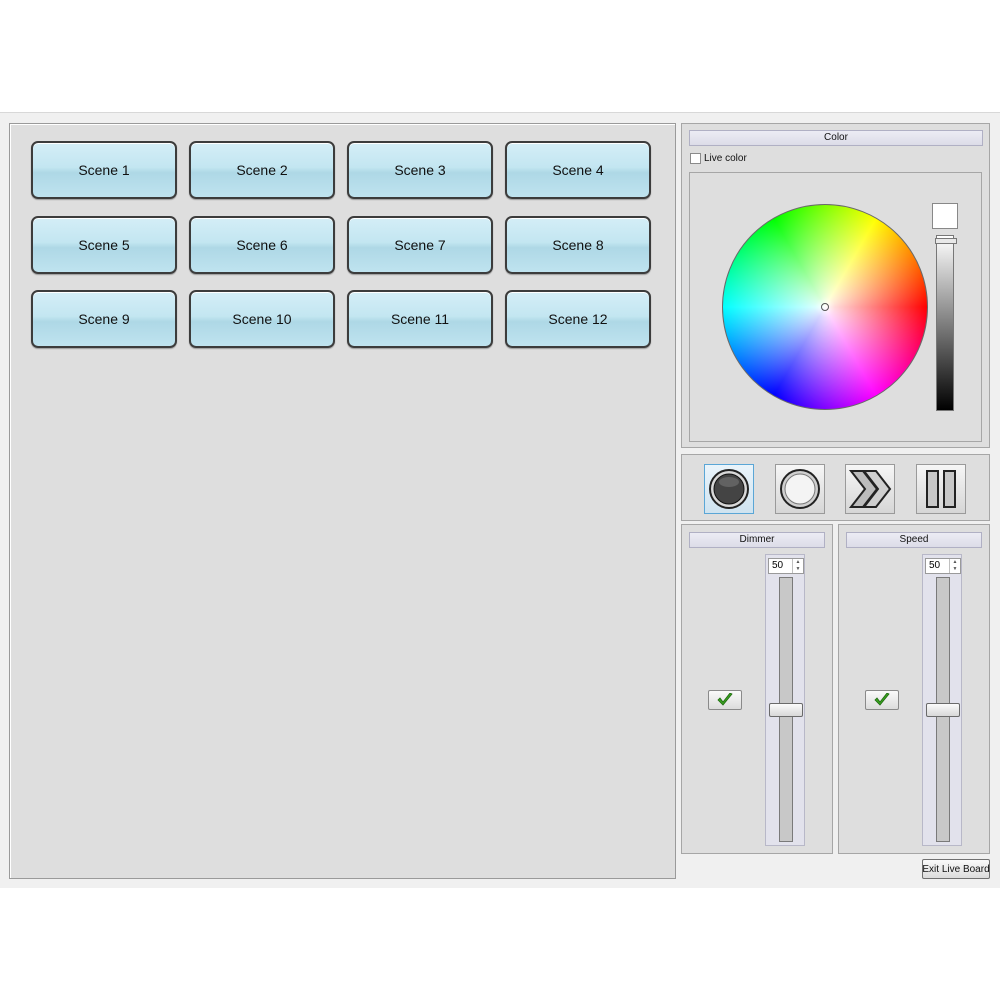 This screenshot has height=1000, width=1000. What do you see at coordinates (785, 700) in the screenshot?
I see `dimmer-slider-container: 50 ▲ ▼` at bounding box center [785, 700].